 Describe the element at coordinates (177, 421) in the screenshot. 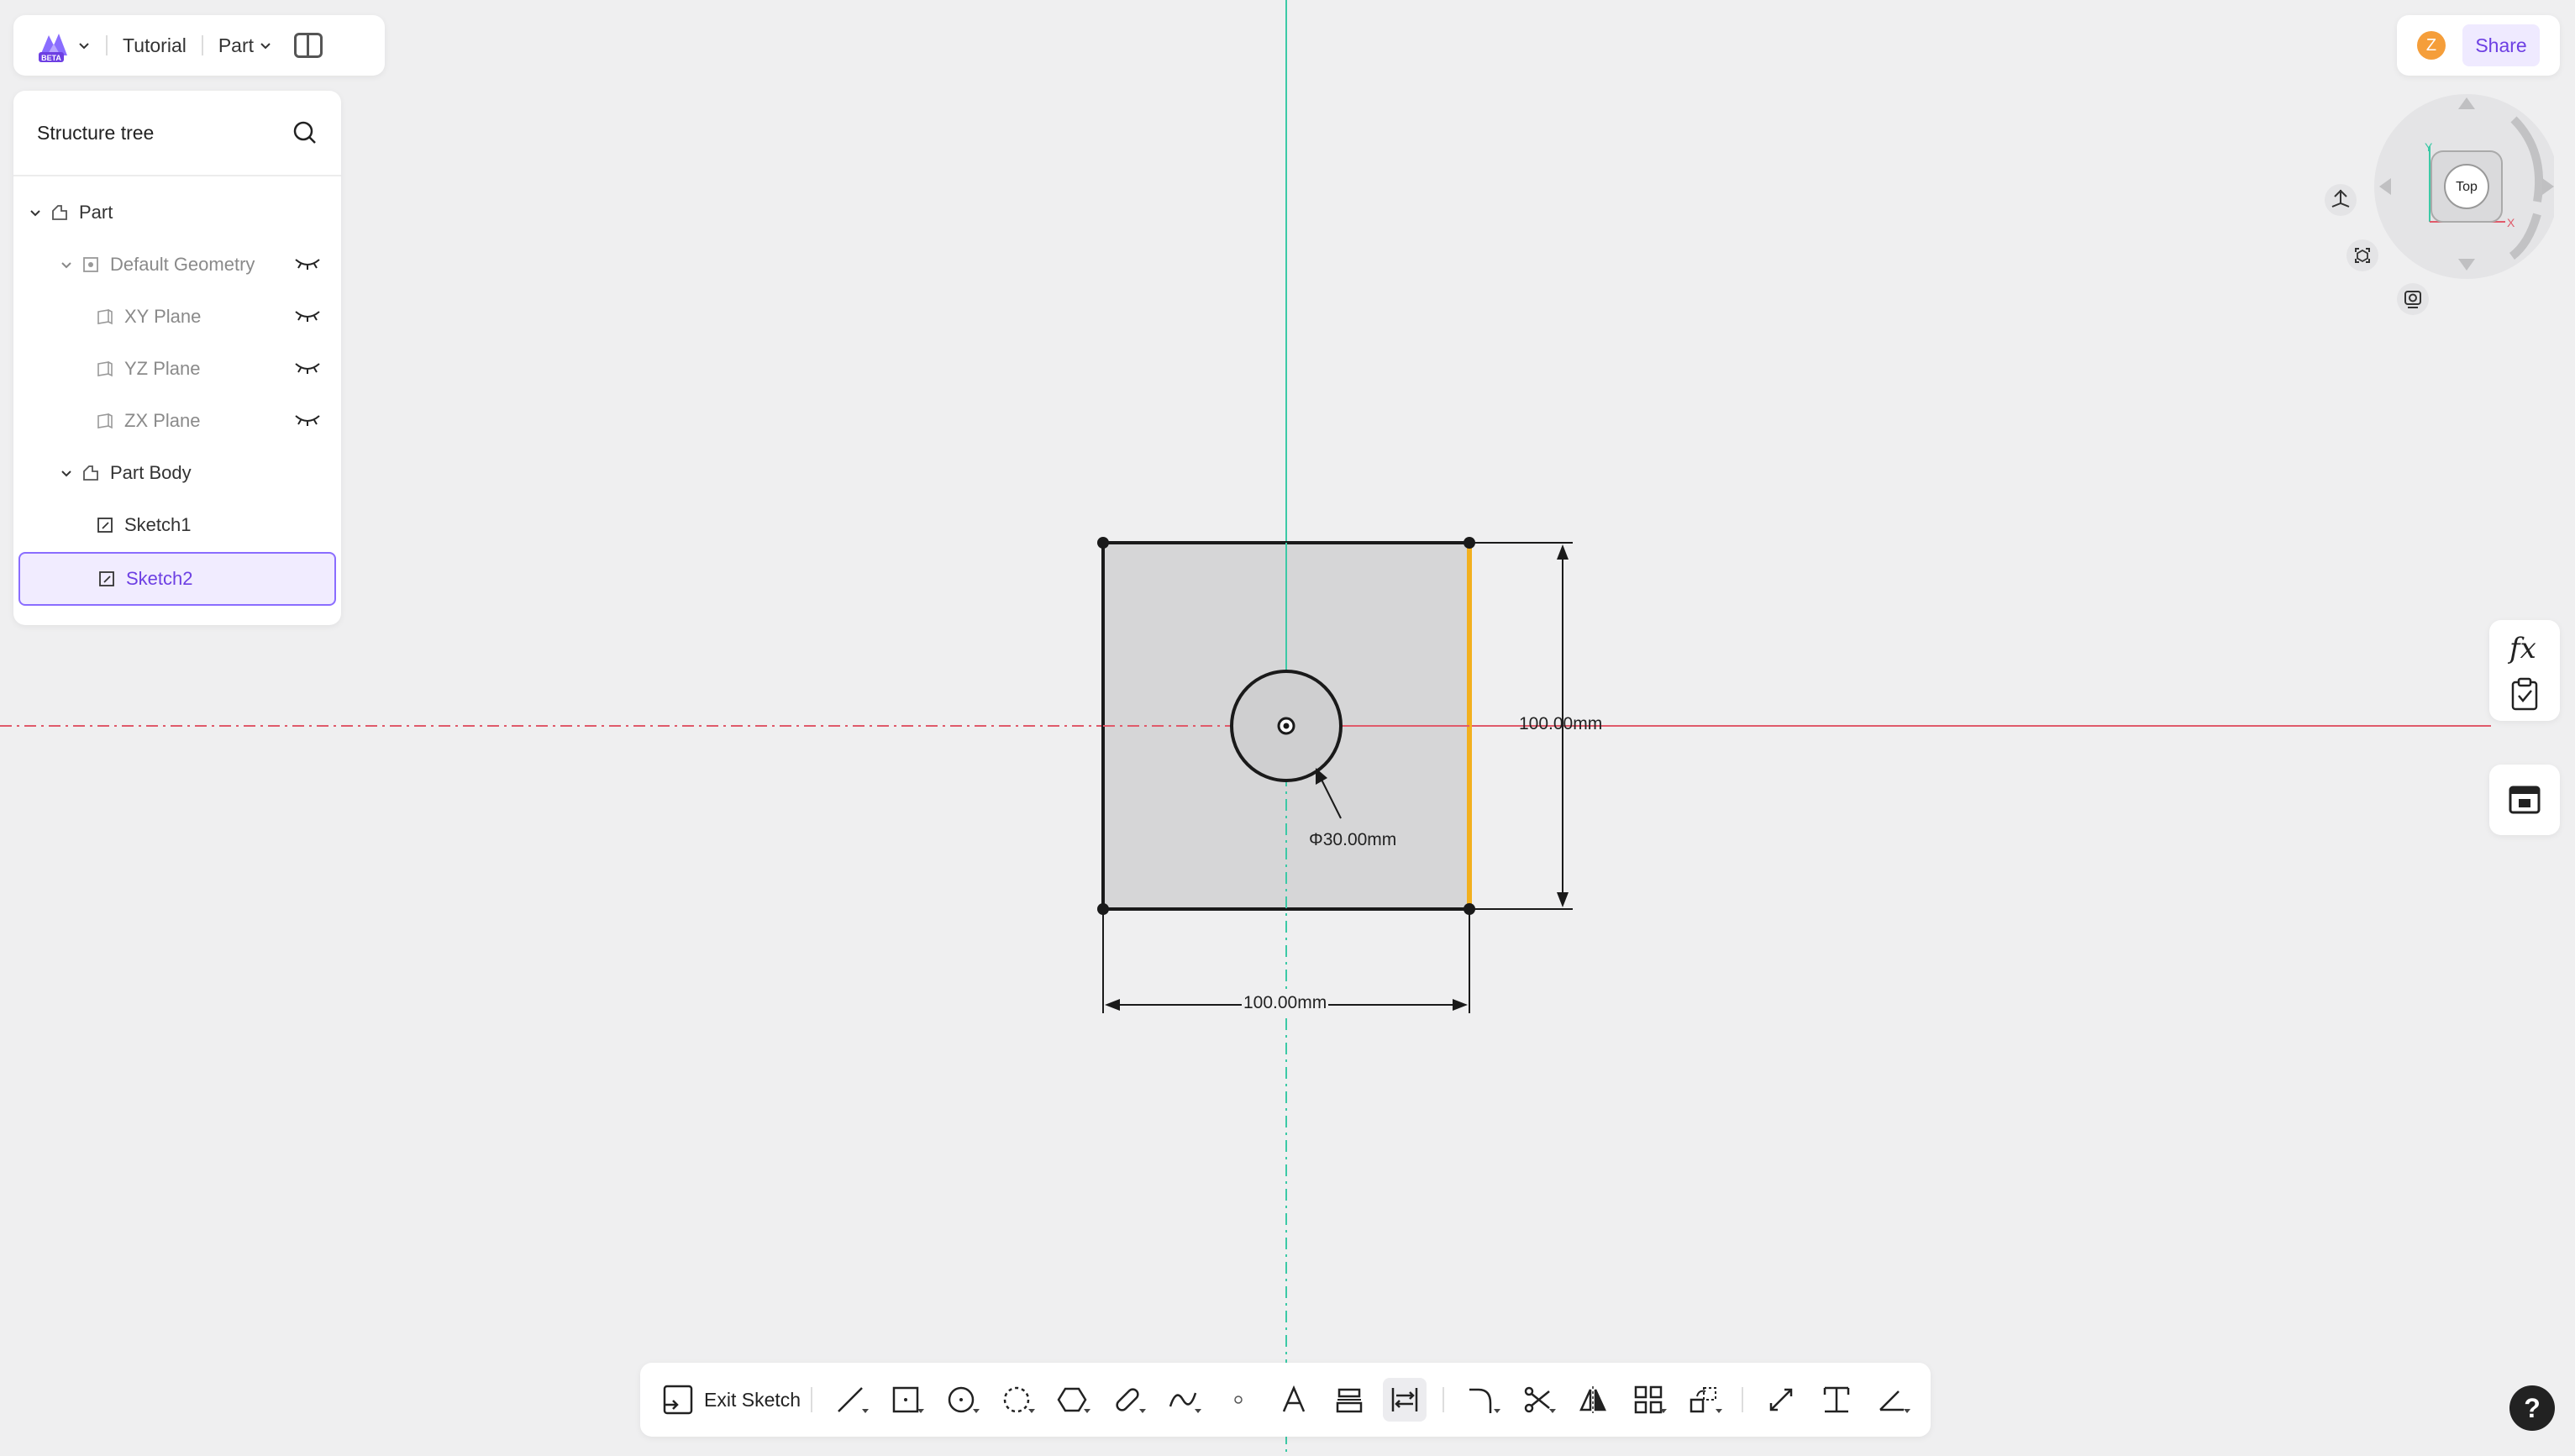

I see `tree-item-zx-plane: ZX Plane` at that location.